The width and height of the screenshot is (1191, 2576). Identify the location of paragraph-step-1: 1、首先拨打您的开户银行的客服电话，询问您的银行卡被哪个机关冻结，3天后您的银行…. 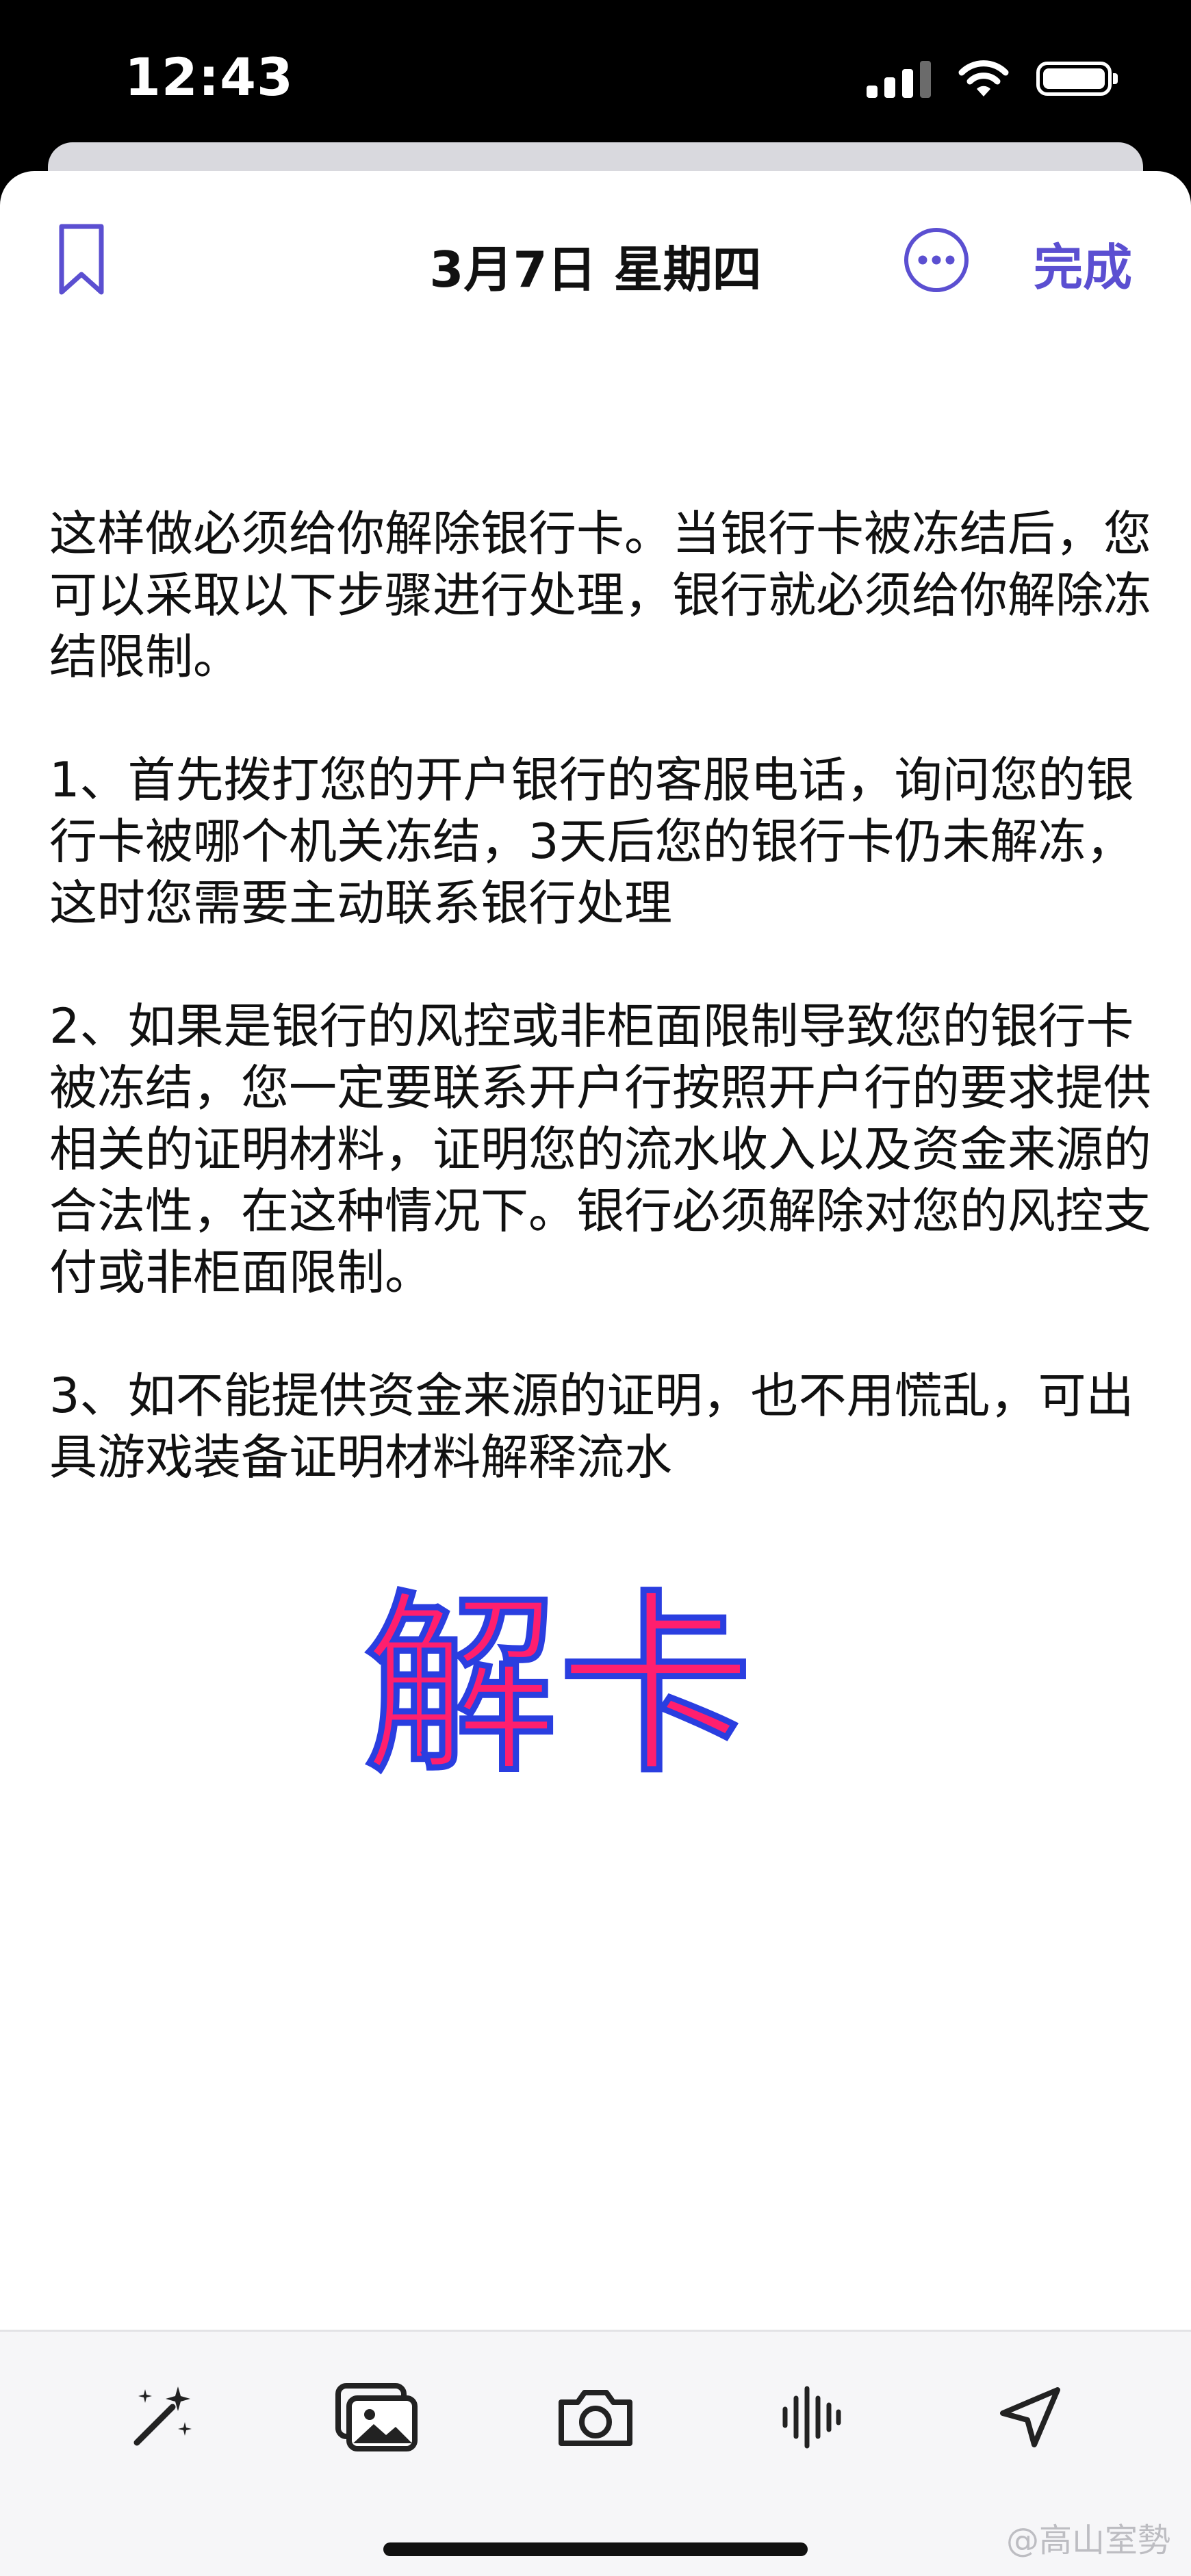
(591, 841).